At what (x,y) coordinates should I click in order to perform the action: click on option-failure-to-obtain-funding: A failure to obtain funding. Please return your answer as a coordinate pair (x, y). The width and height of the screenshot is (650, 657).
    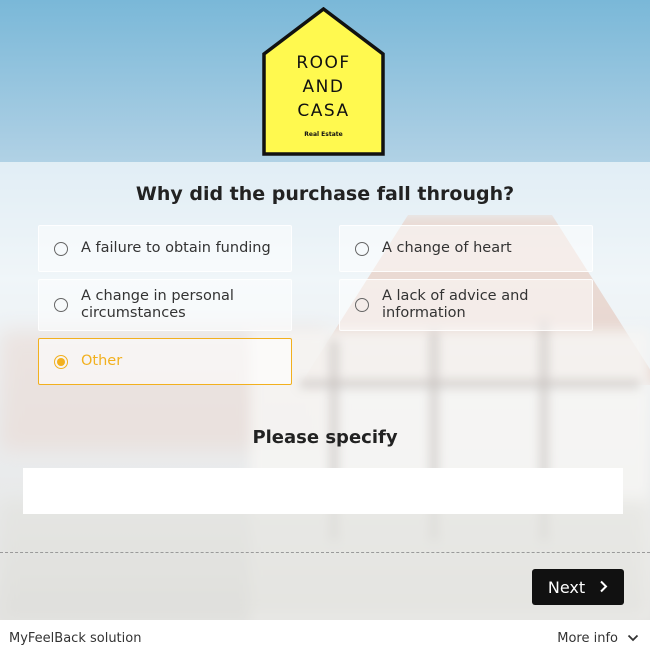
    Looking at the image, I should click on (165, 248).